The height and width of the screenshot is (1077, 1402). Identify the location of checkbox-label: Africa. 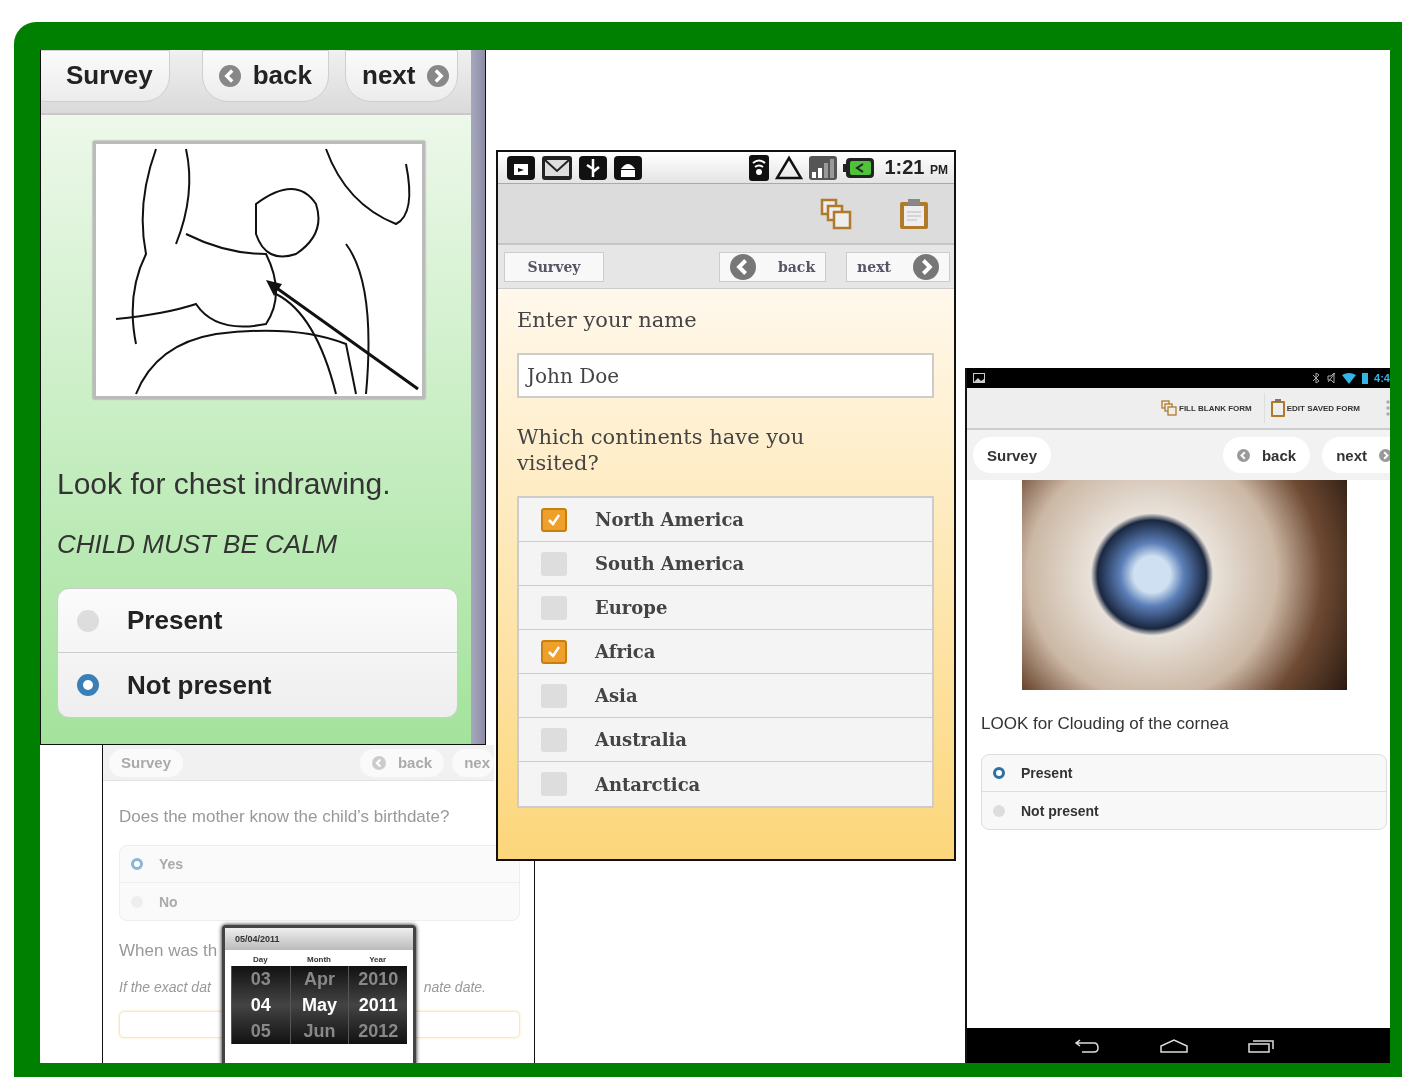
(625, 651).